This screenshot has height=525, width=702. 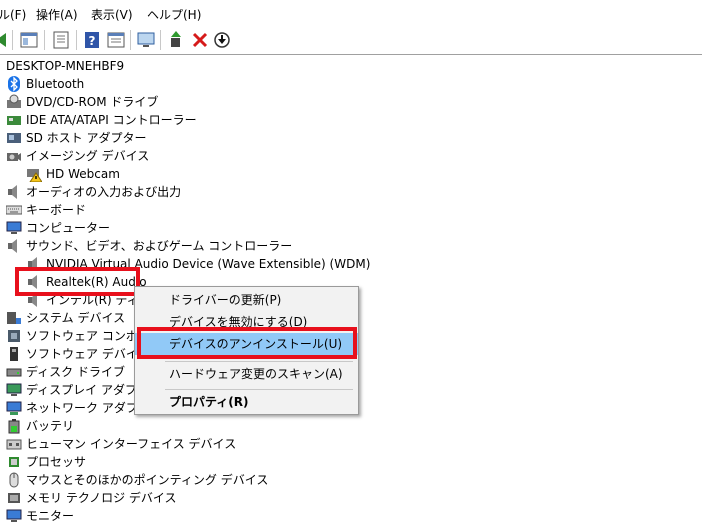 I want to click on tree-item-label: Bluetooth, so click(x=55, y=84).